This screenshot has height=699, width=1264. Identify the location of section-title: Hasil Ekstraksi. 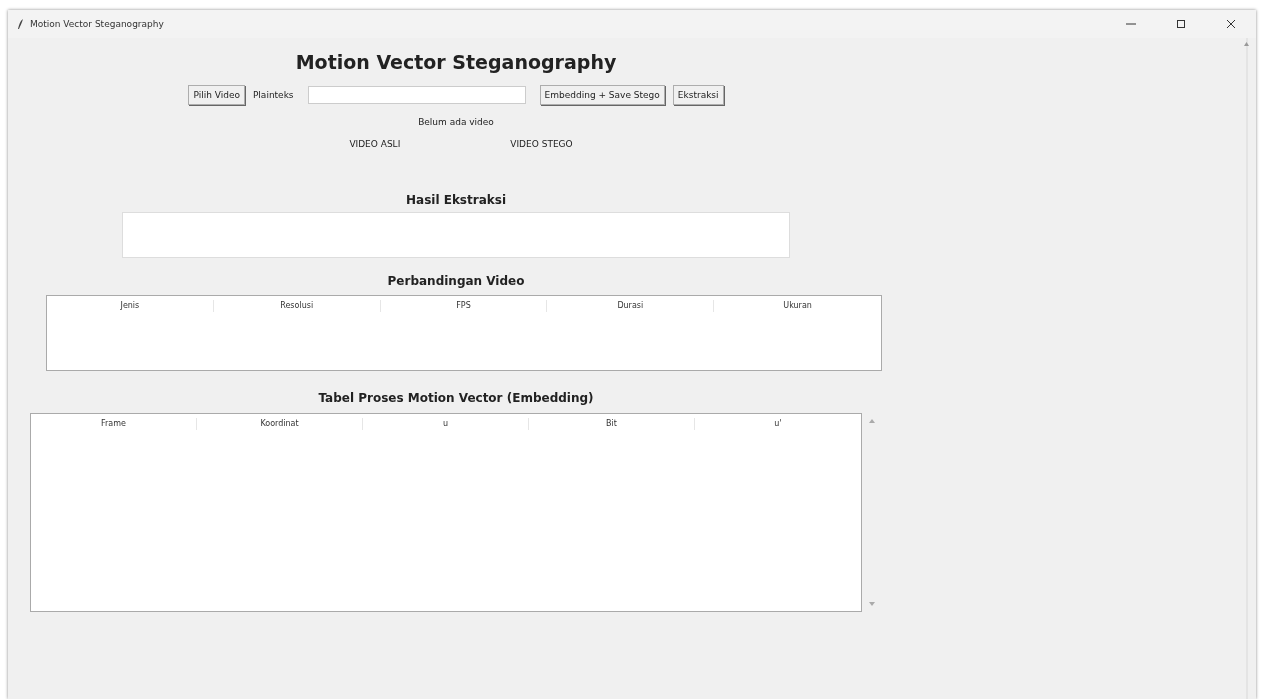
(456, 200).